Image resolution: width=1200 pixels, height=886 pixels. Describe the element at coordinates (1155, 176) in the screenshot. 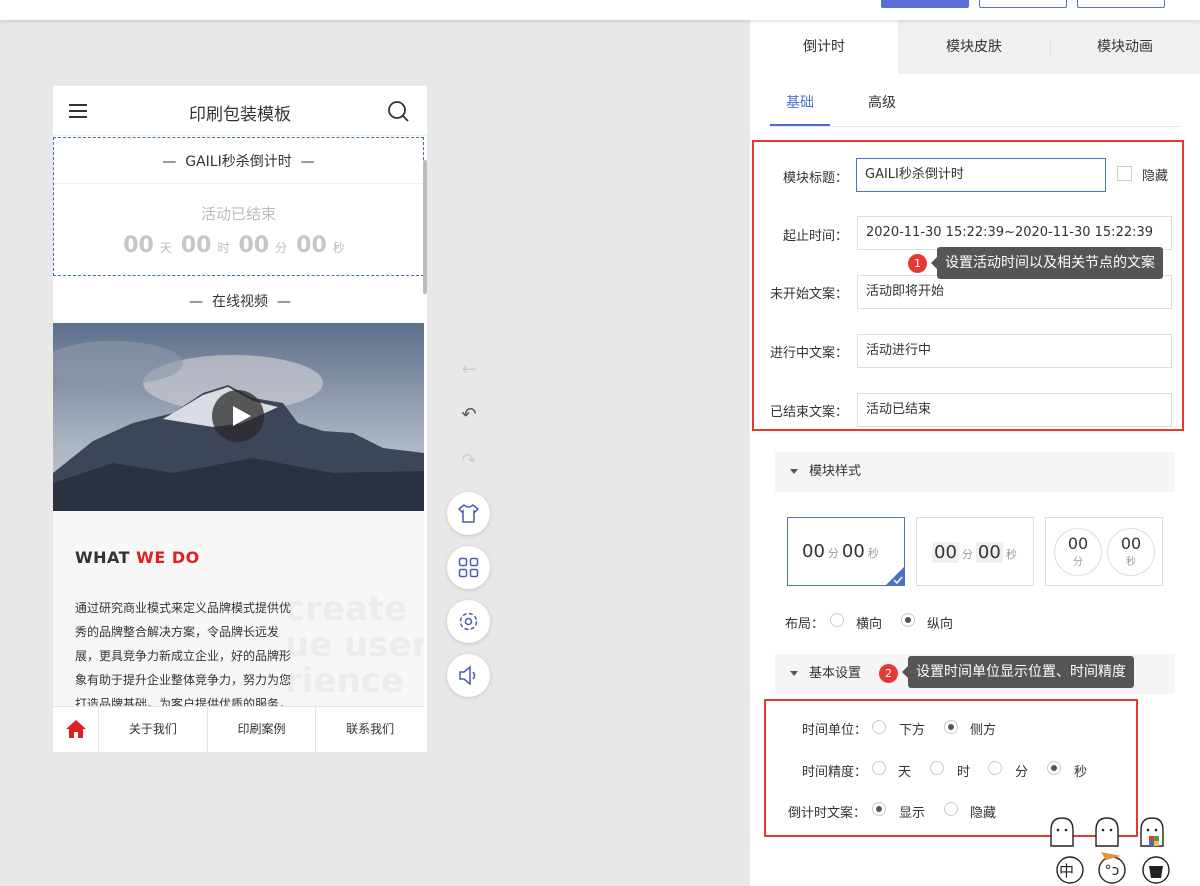

I see `hide-title-label: 隐藏` at that location.